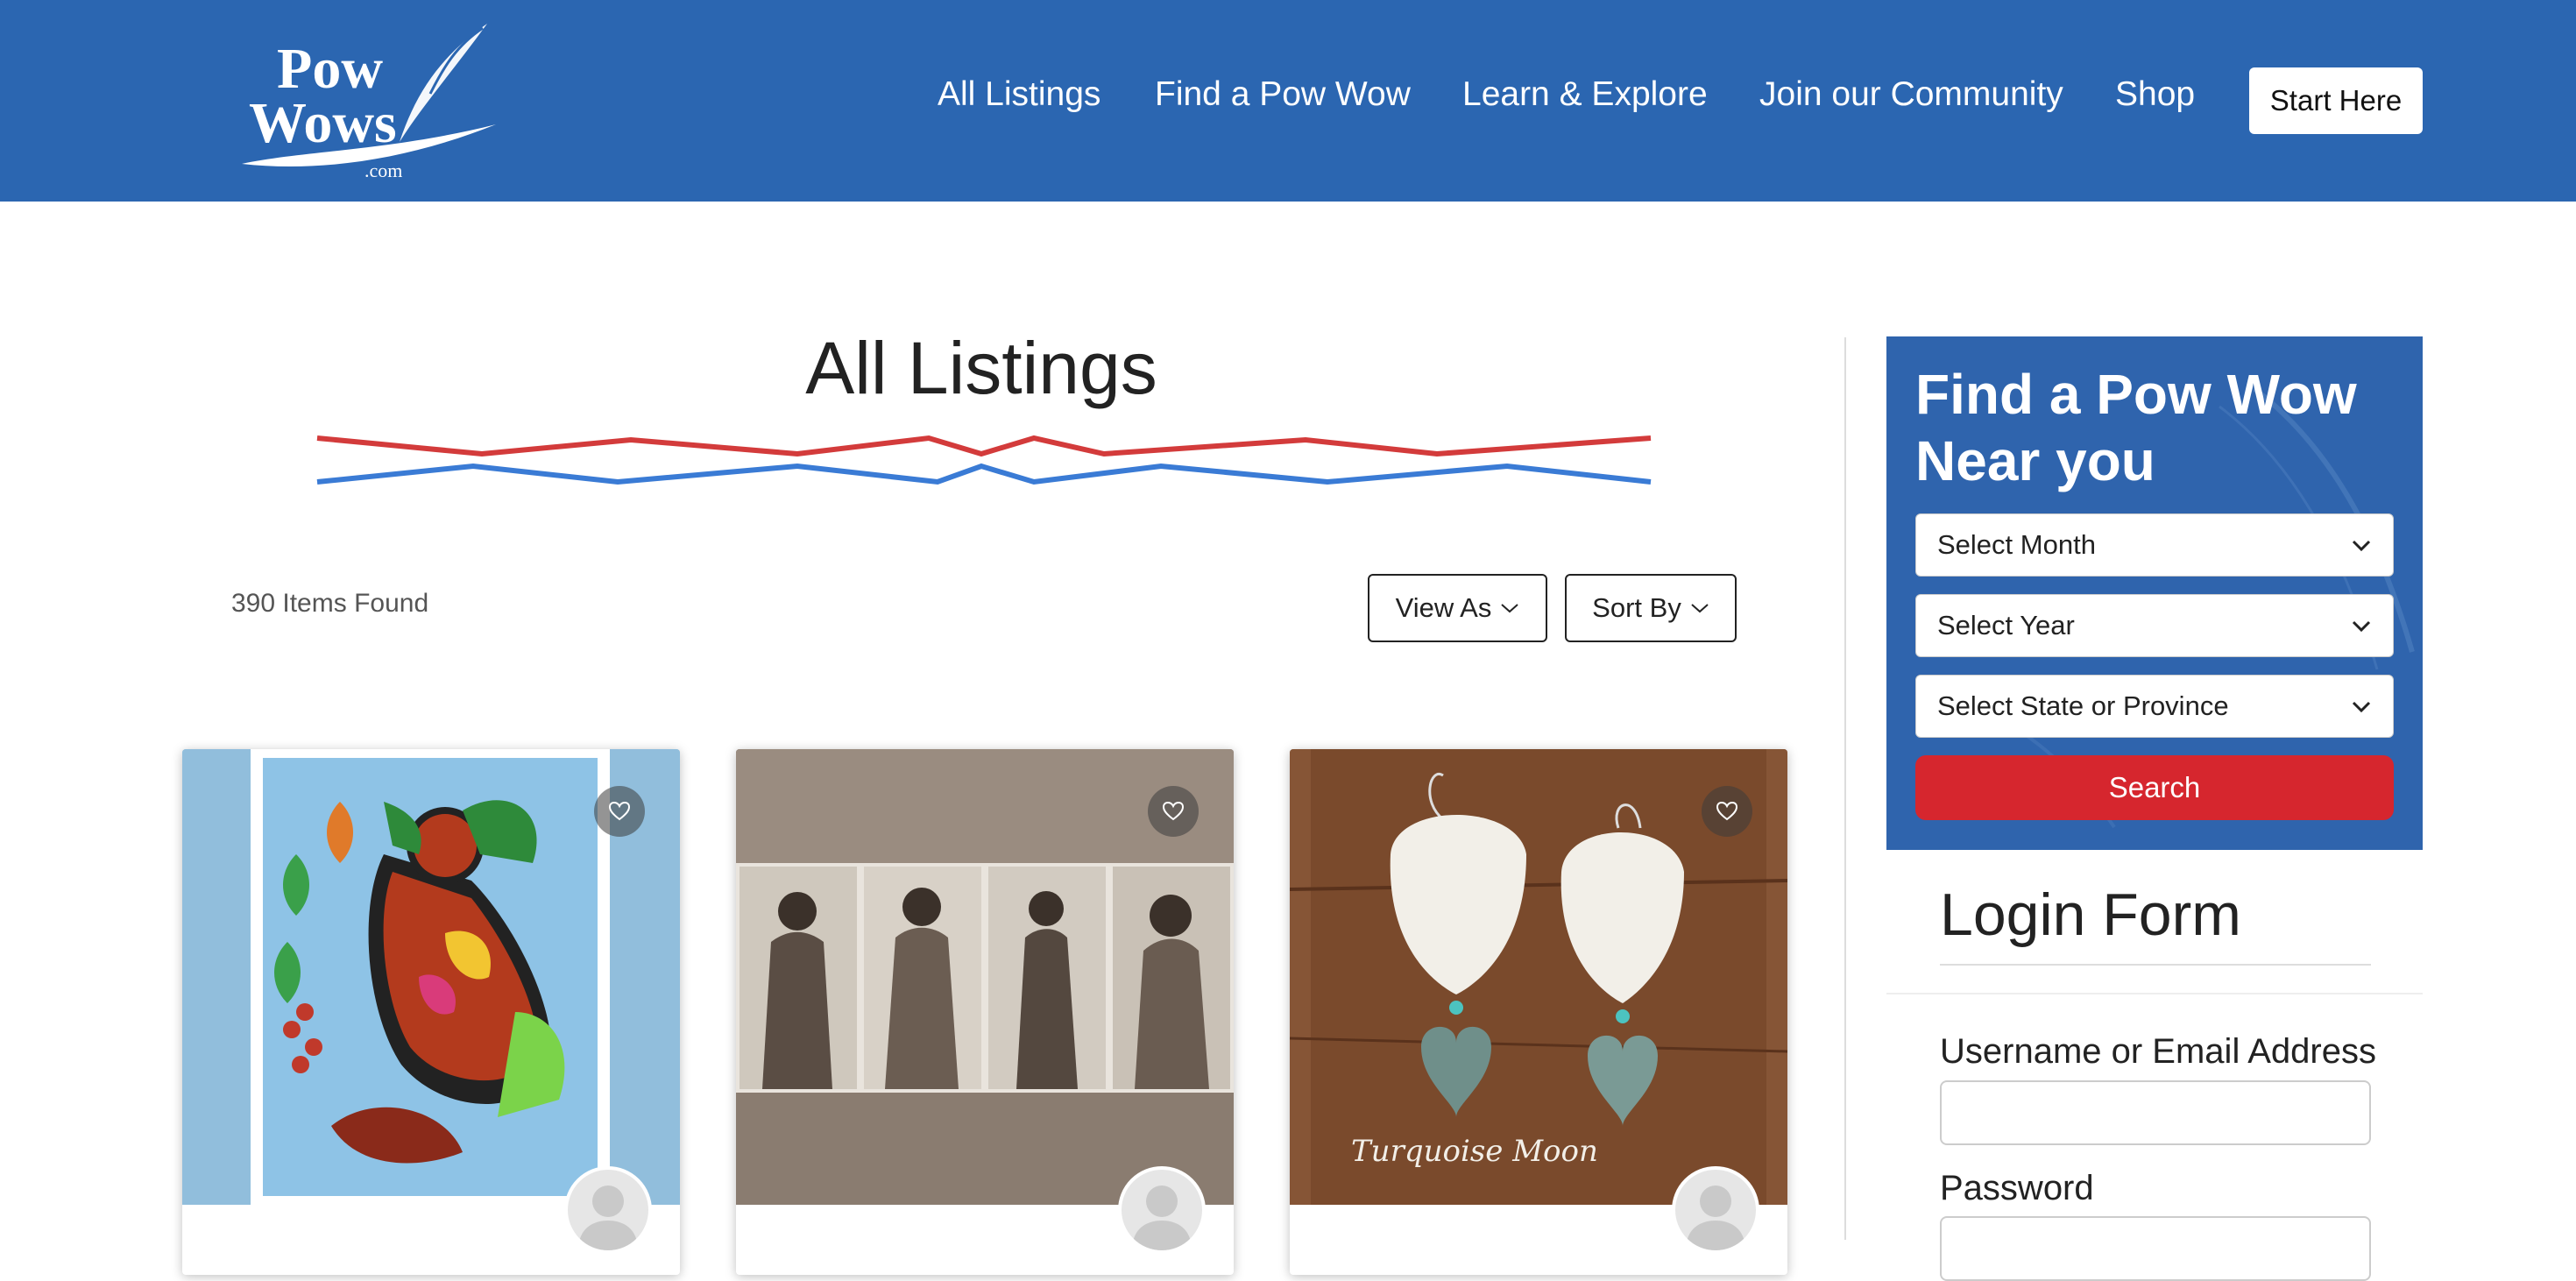  I want to click on start-here-button: Start Here, so click(2336, 100).